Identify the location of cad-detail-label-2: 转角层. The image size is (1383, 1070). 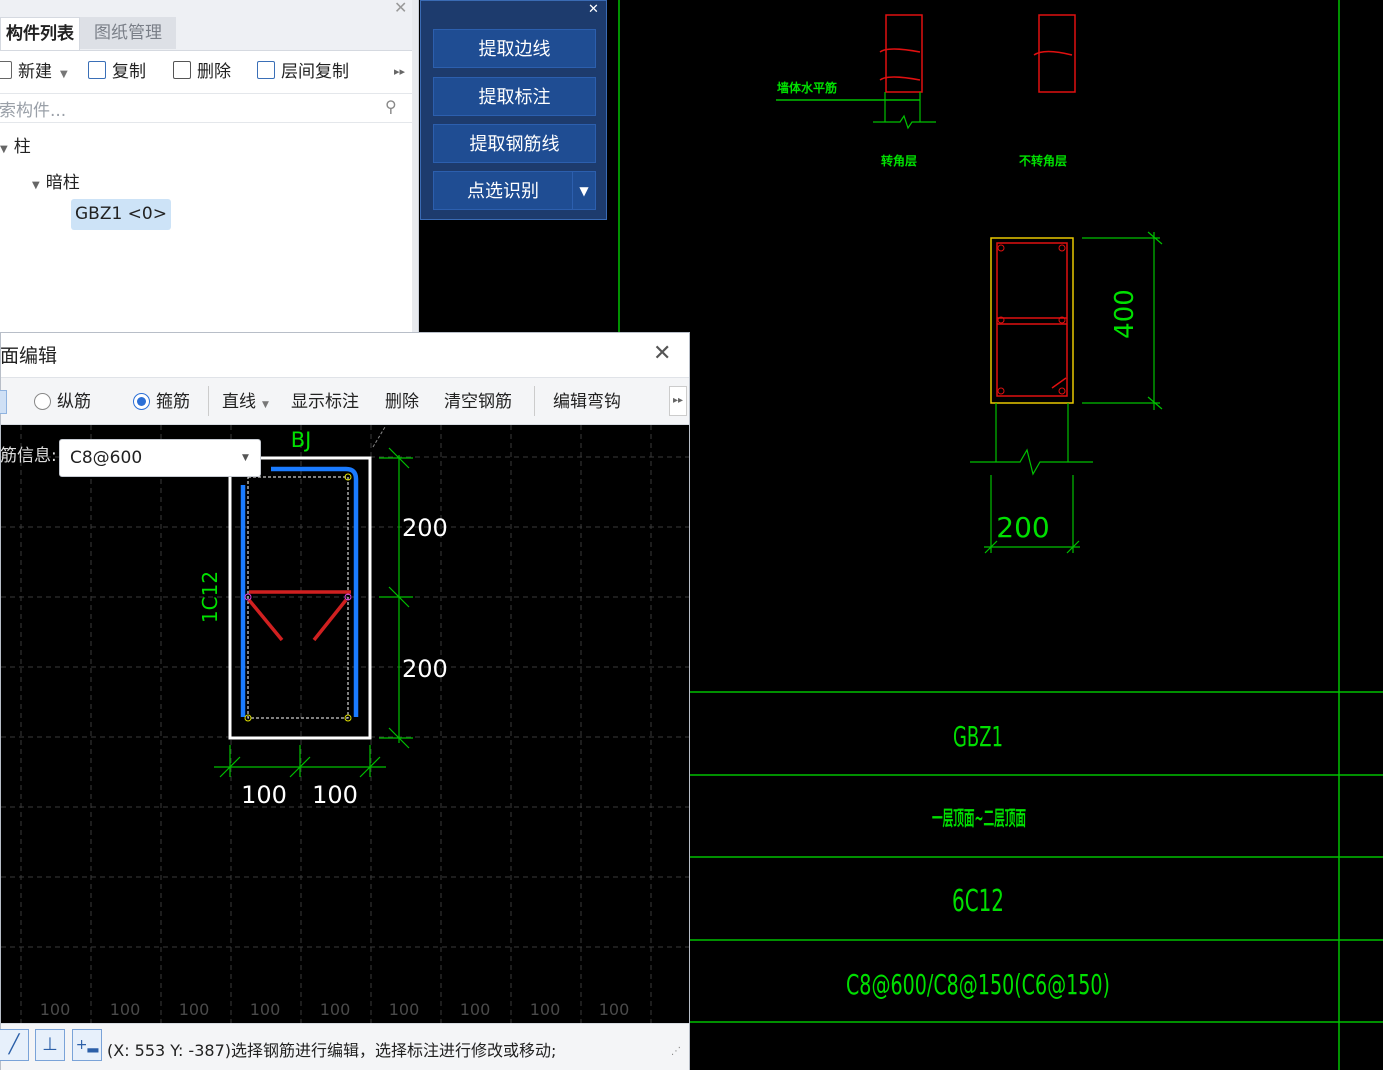
(899, 160).